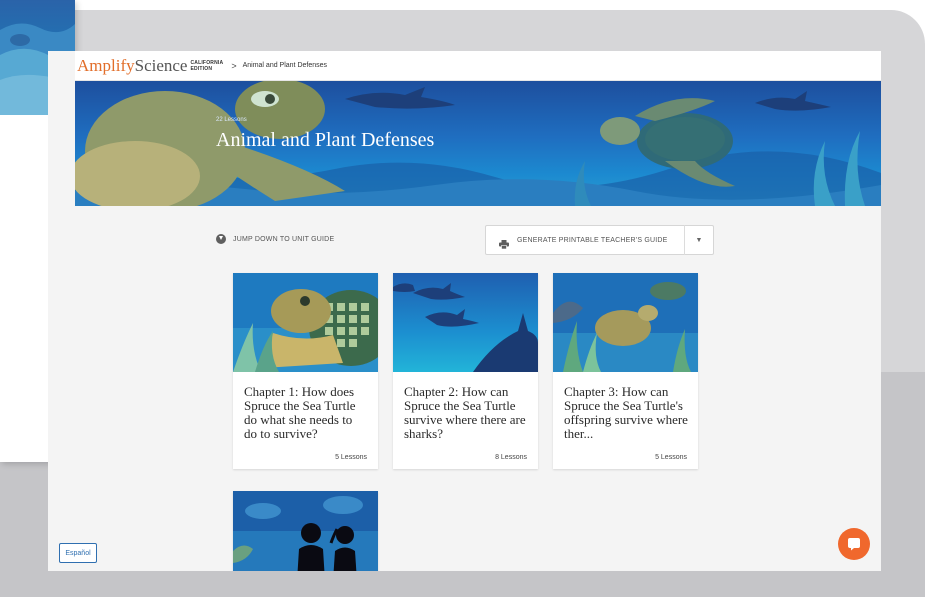 The image size is (925, 597). I want to click on unit-guide-card, so click(305, 531).